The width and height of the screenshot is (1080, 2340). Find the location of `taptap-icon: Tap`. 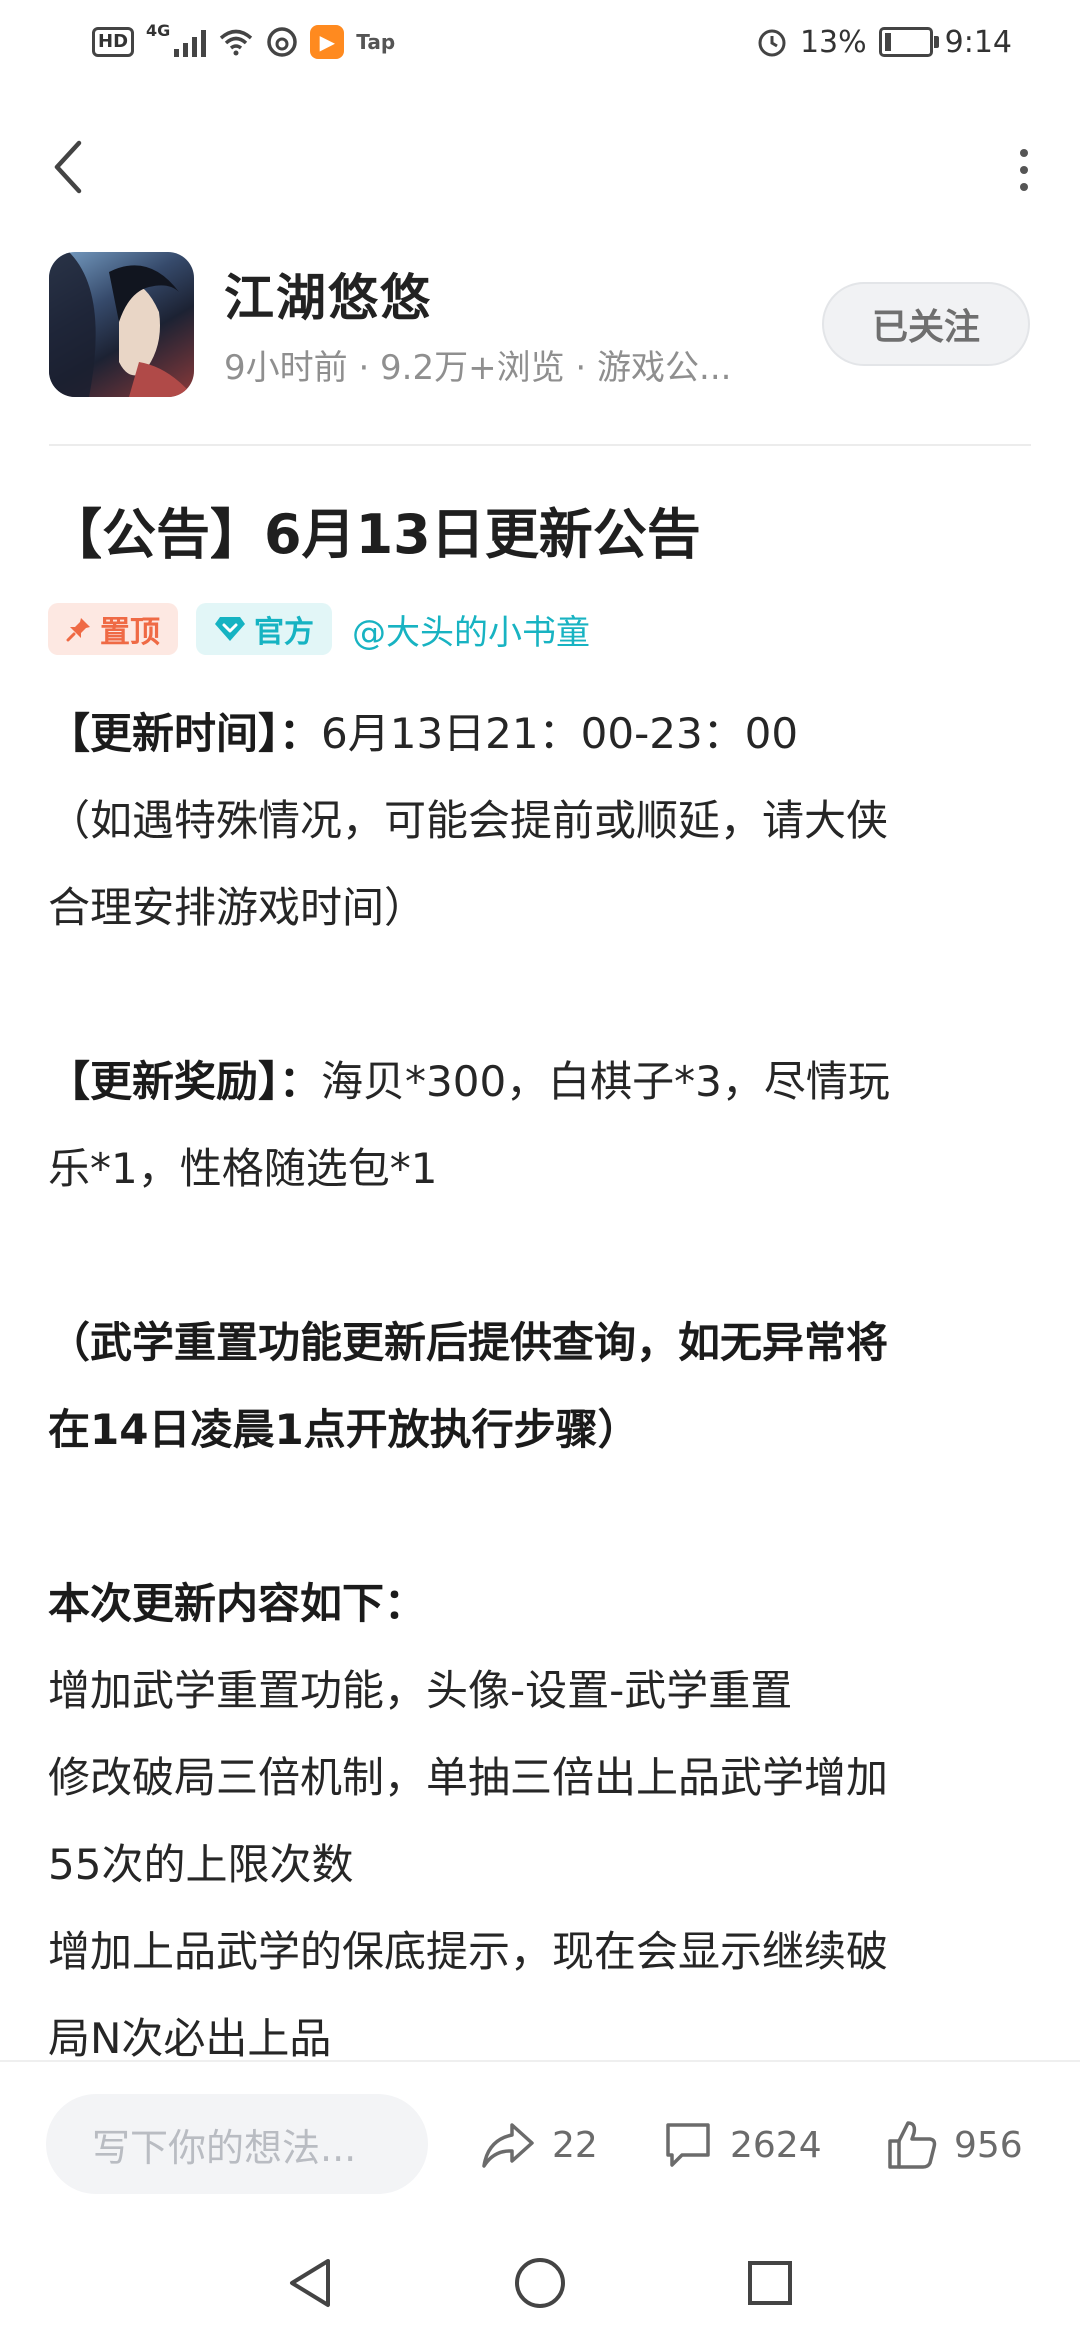

taptap-icon: Tap is located at coordinates (376, 42).